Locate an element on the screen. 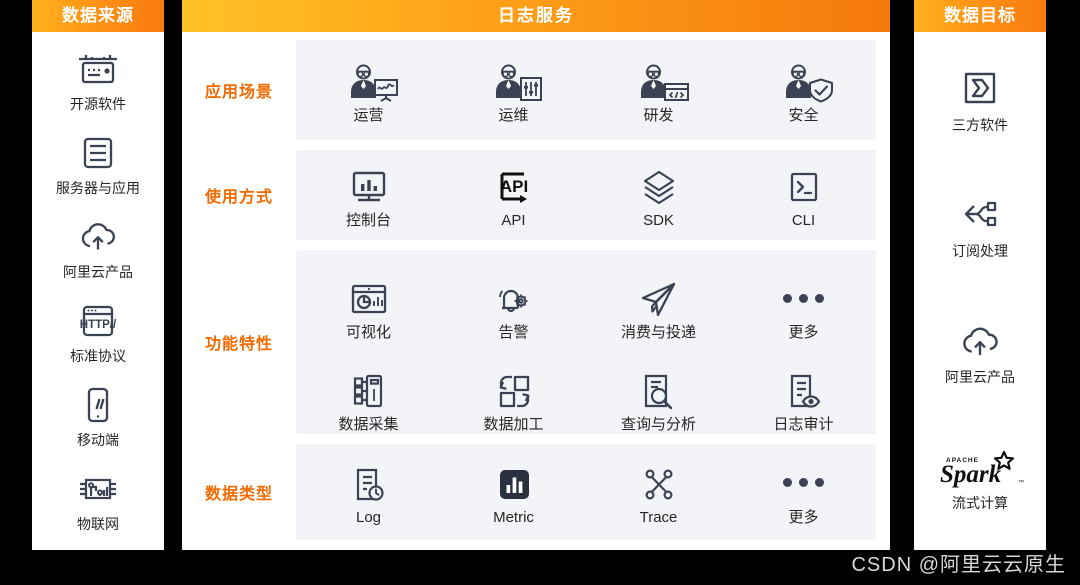 This screenshot has height=585, width=1080. person-sliders-icon is located at coordinates (514, 81).